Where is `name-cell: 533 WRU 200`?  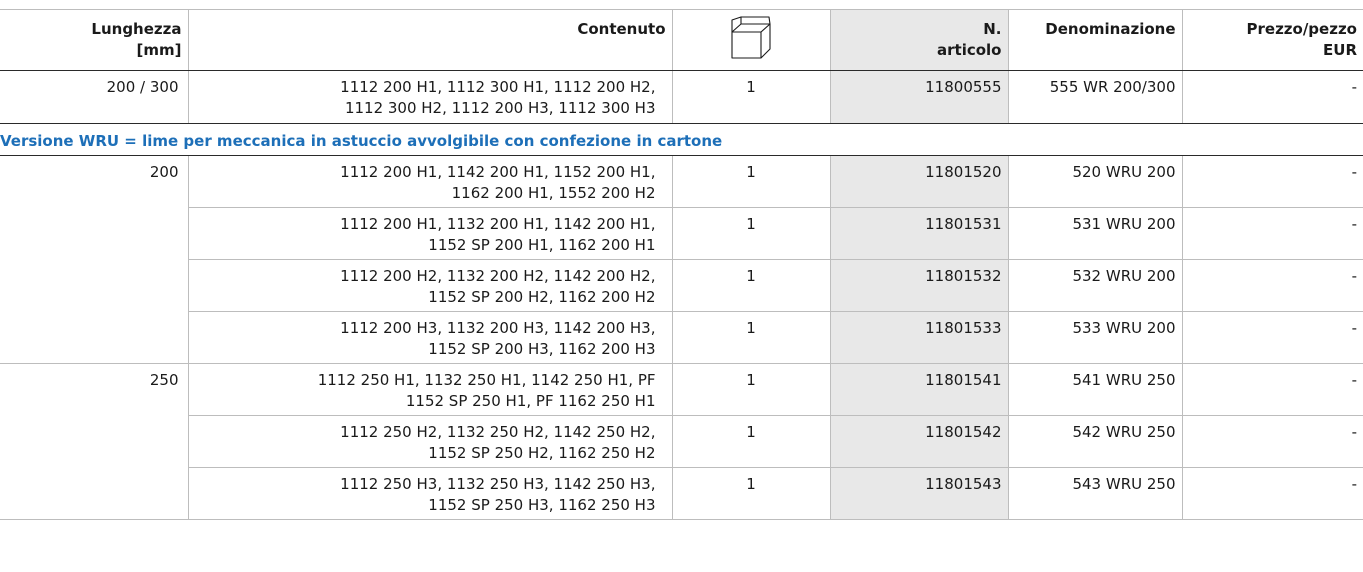
name-cell: 533 WRU 200 is located at coordinates (1095, 337).